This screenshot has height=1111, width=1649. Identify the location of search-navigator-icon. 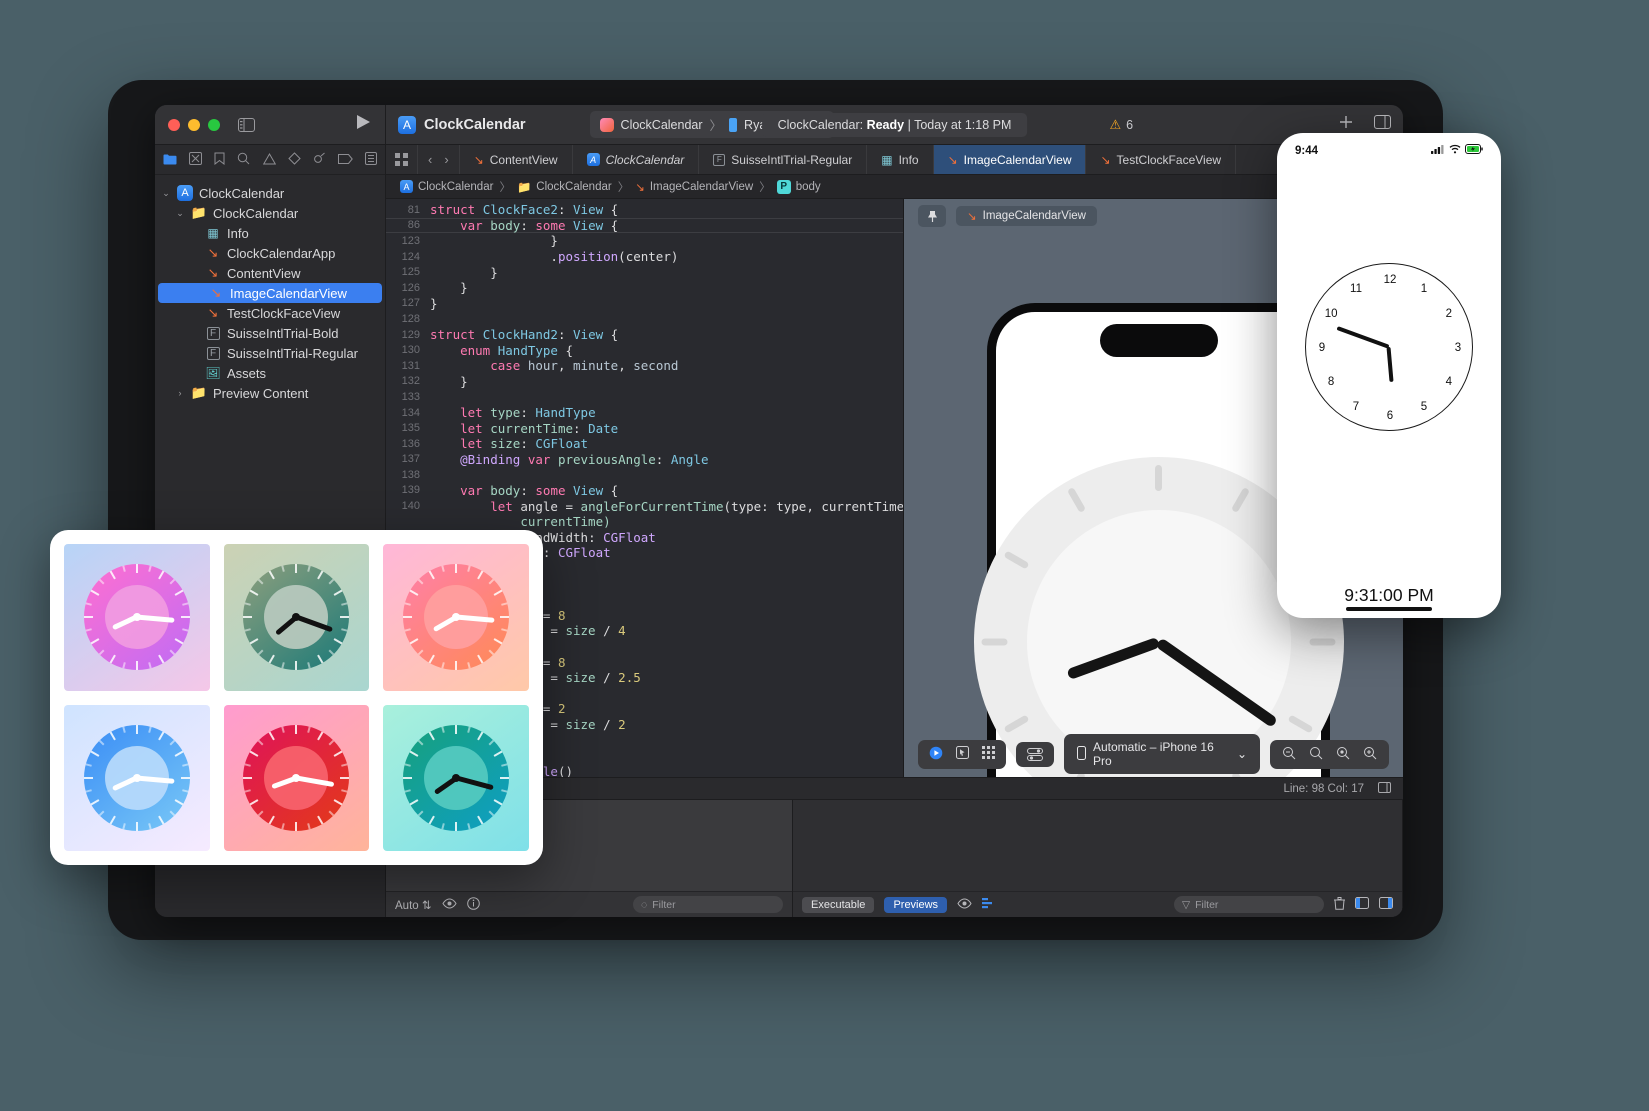
(243, 159).